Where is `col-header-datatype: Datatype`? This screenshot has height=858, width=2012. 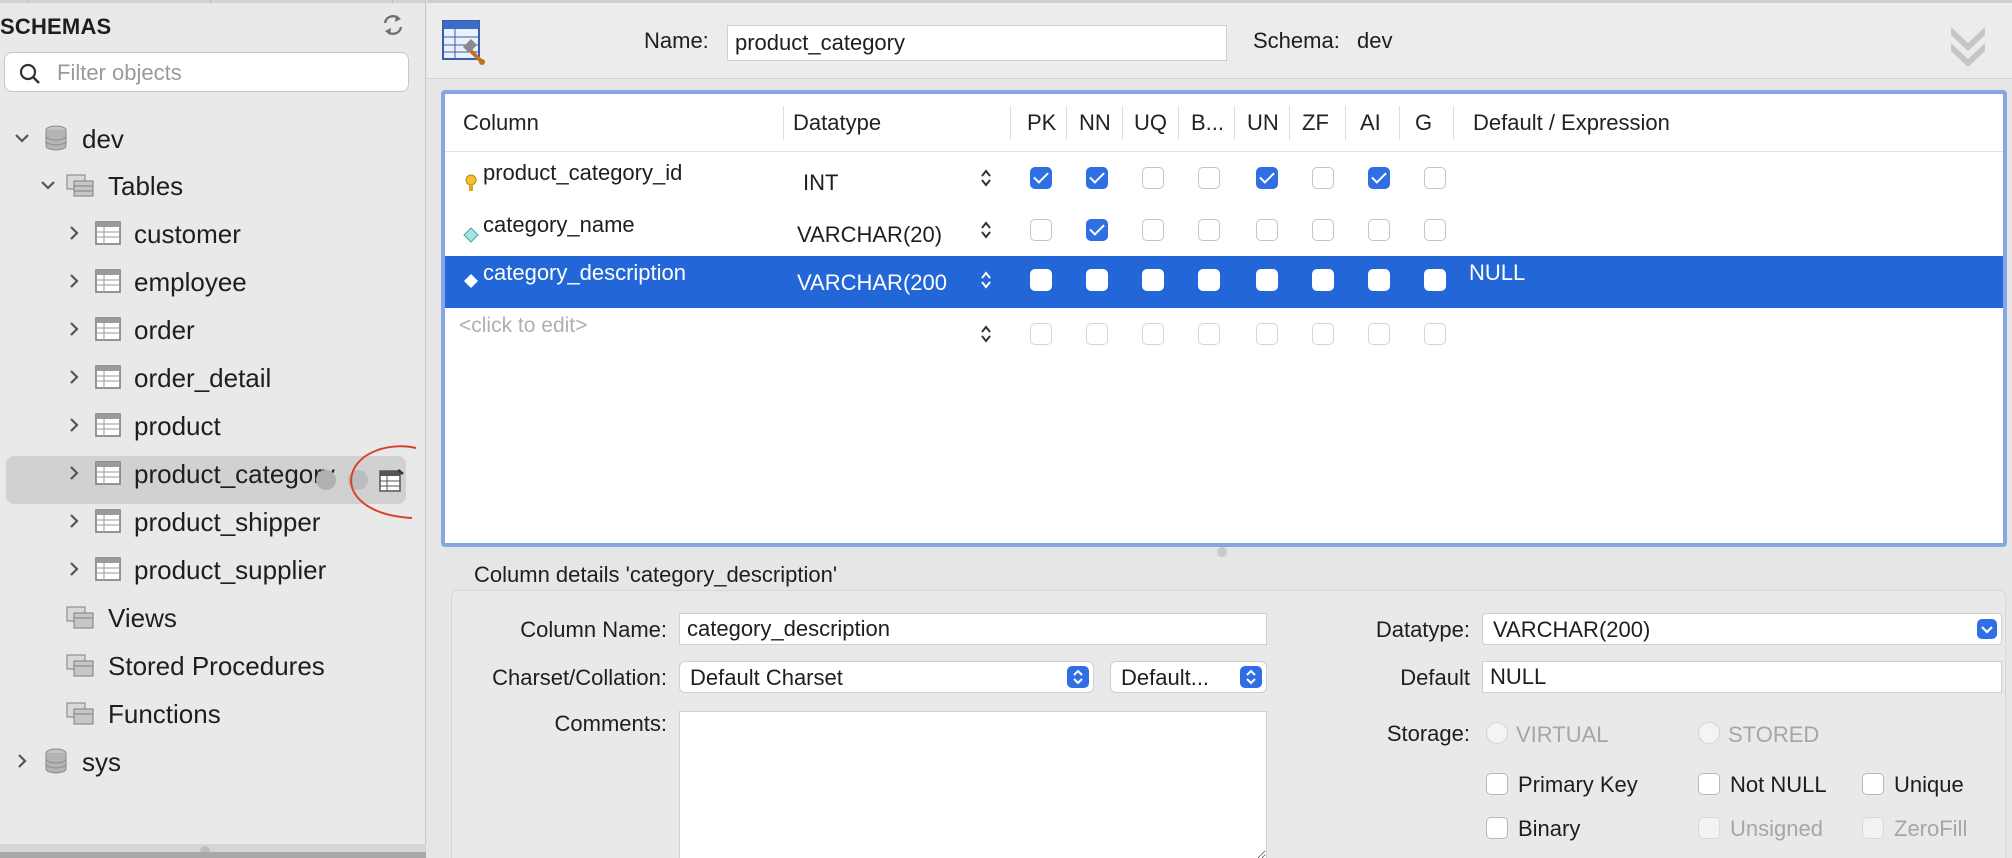 col-header-datatype: Datatype is located at coordinates (837, 123).